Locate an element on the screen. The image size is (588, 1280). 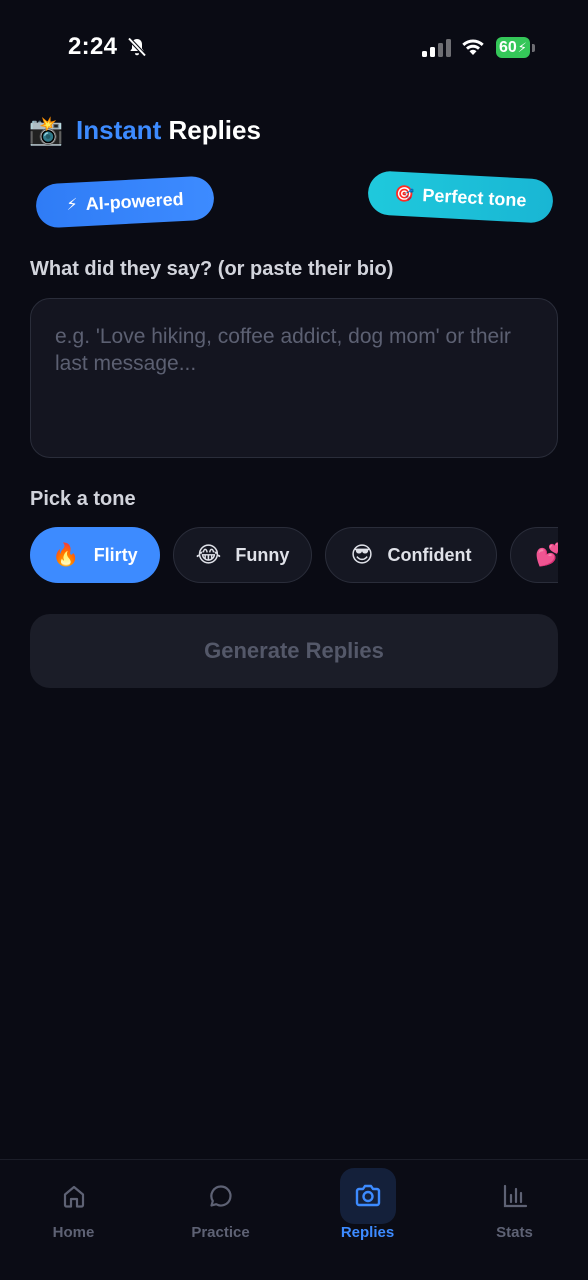
tone-chip-funny: 😂 Funny is located at coordinates (242, 555).